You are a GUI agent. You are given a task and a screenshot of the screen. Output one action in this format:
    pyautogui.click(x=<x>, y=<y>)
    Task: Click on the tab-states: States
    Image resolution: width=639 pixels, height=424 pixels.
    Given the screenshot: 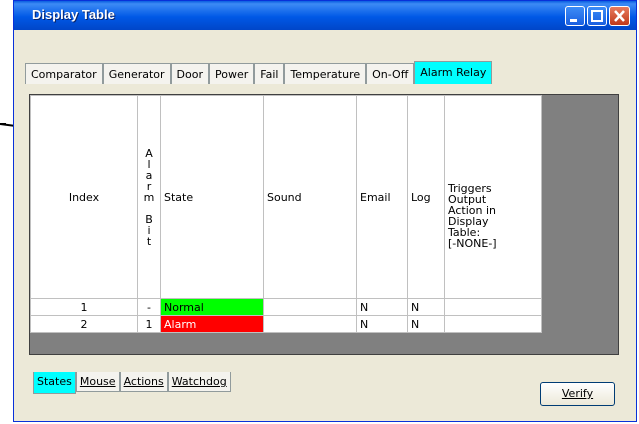 What is the action you would take?
    pyautogui.click(x=54, y=383)
    